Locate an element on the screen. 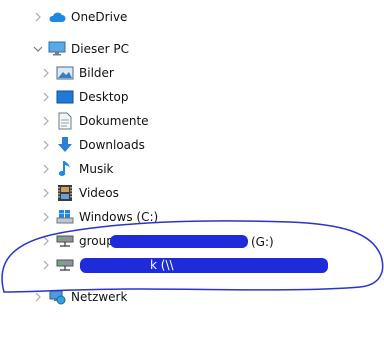 Image resolution: width=384 pixels, height=355 pixels. nav-item-label: Windows (C:) is located at coordinates (119, 217).